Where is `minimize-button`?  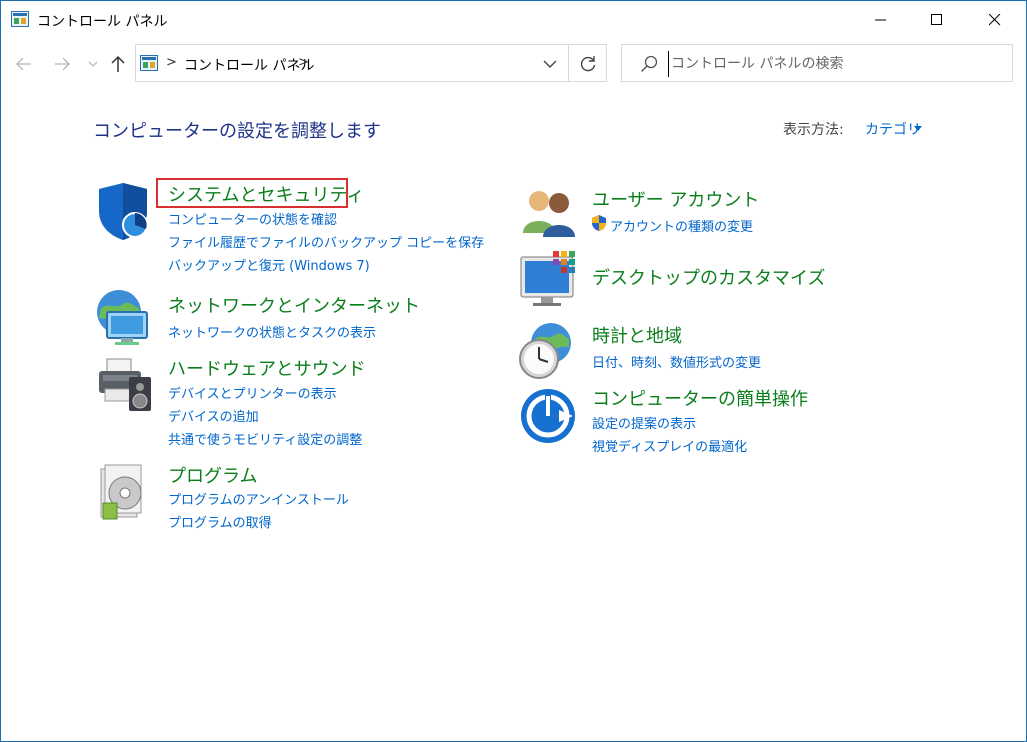 minimize-button is located at coordinates (881, 20).